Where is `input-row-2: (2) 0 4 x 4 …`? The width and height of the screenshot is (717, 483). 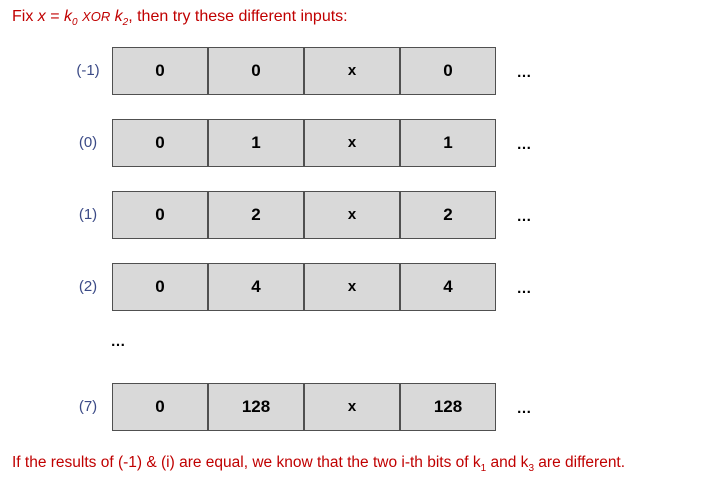 input-row-2: (2) 0 4 x 4 … is located at coordinates (358, 287).